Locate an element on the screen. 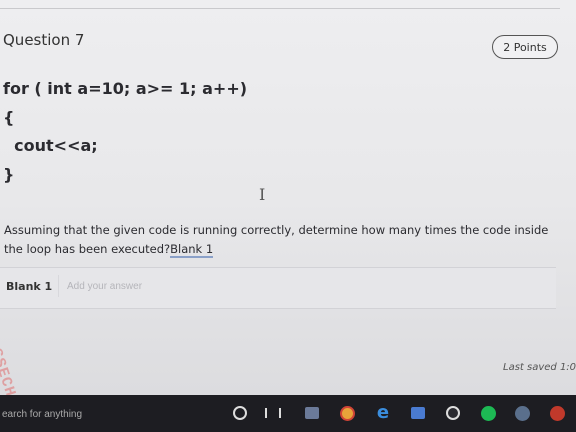 This screenshot has width=576, height=432. taskbar-search-text: earch for anything is located at coordinates (42, 414).